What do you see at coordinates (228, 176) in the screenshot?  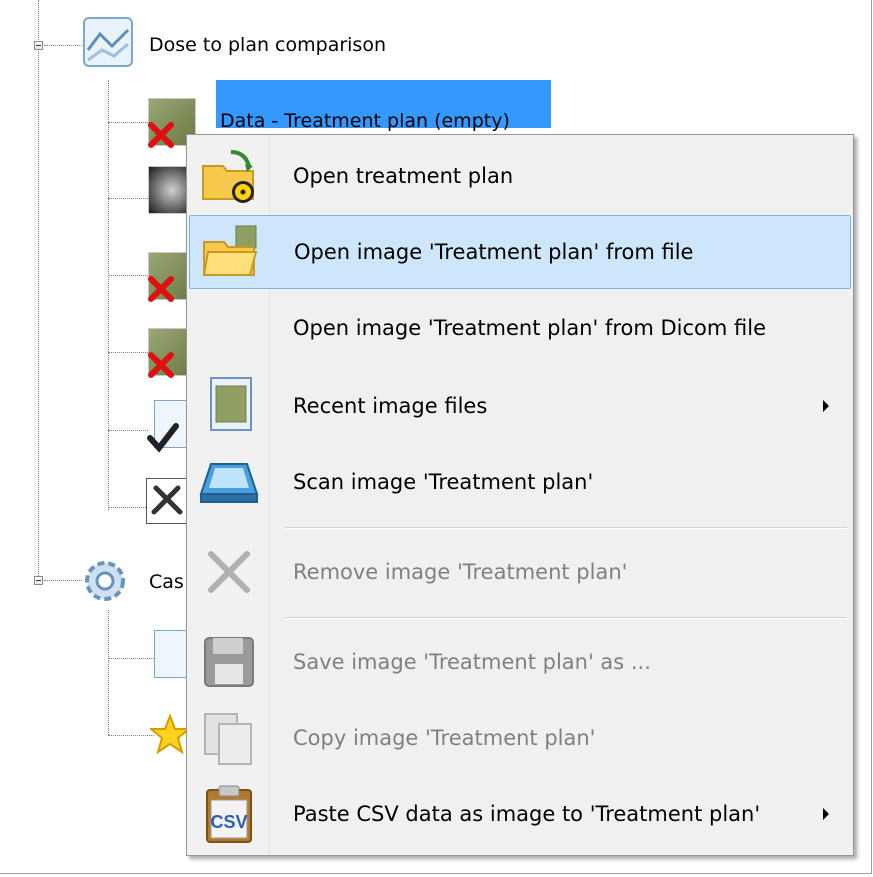 I see `folder-radiation-icon` at bounding box center [228, 176].